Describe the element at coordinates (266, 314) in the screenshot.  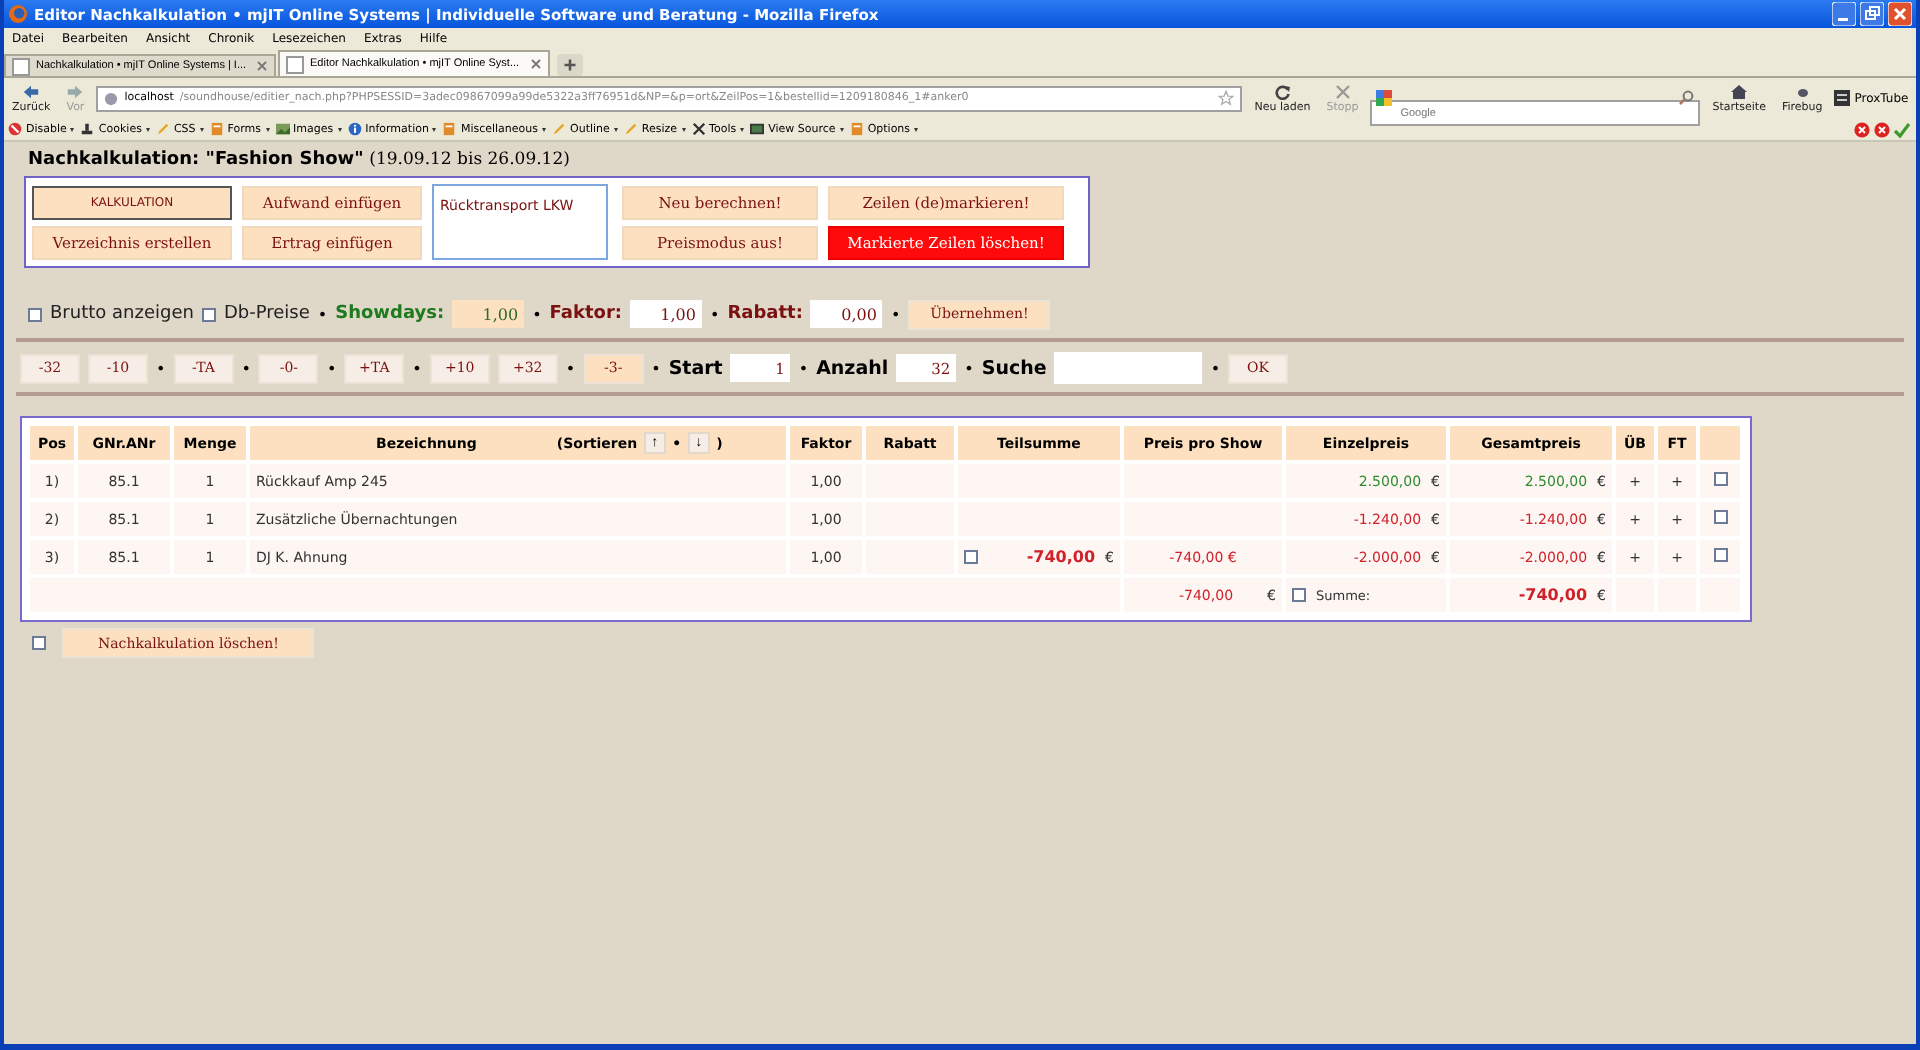
I see `checkbox-label: Db-Preise` at that location.